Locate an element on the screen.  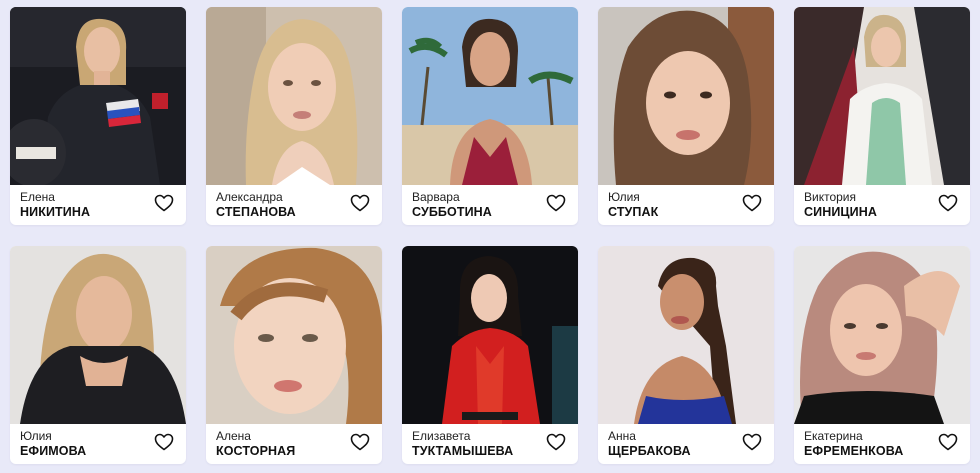
profile-card: Юлия ЕФИМОВА is located at coordinates (98, 355).